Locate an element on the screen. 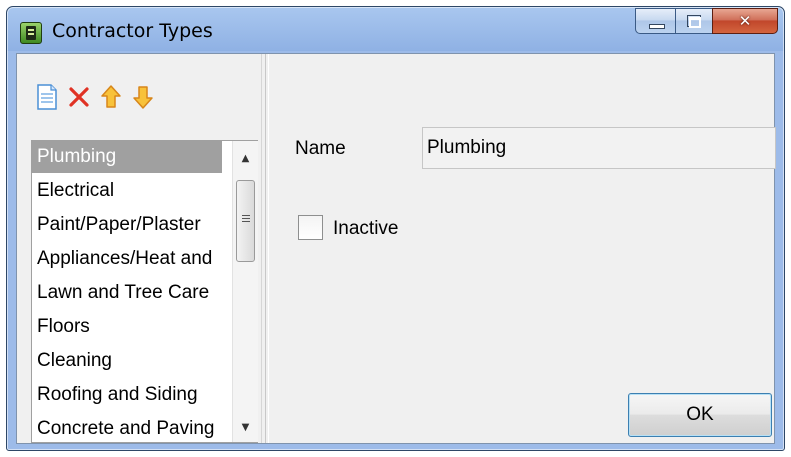 Image resolution: width=791 pixels, height=457 pixels. list-toolbar is located at coordinates (95, 97).